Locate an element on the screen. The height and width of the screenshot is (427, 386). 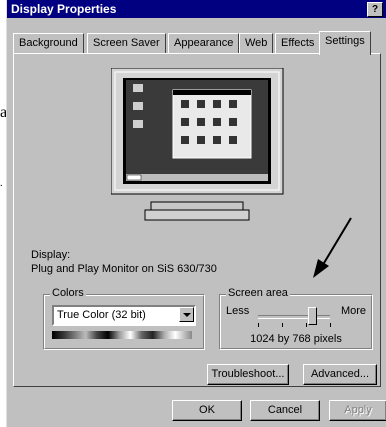
display-value: Plug and Play Monitor on SiS 630/730 is located at coordinates (124, 269).